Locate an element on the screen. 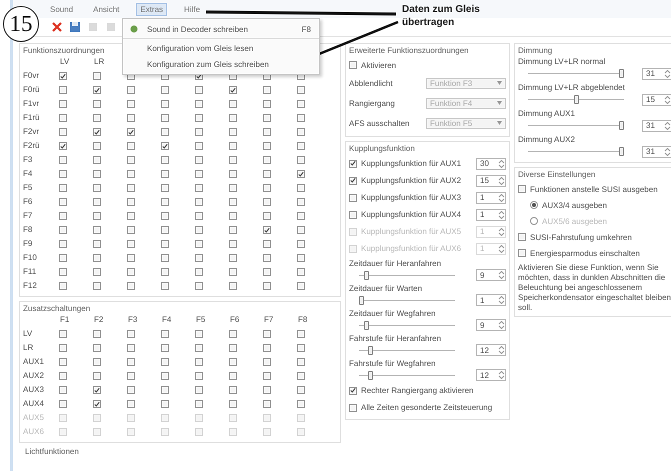  number-field: 30 is located at coordinates (491, 164).